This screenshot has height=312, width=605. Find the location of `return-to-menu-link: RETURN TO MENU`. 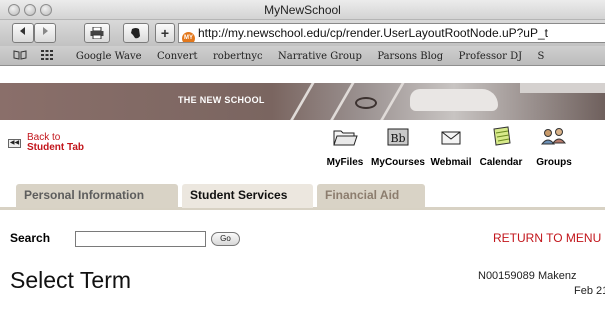

return-to-menu-link: RETURN TO MENU is located at coordinates (547, 238).